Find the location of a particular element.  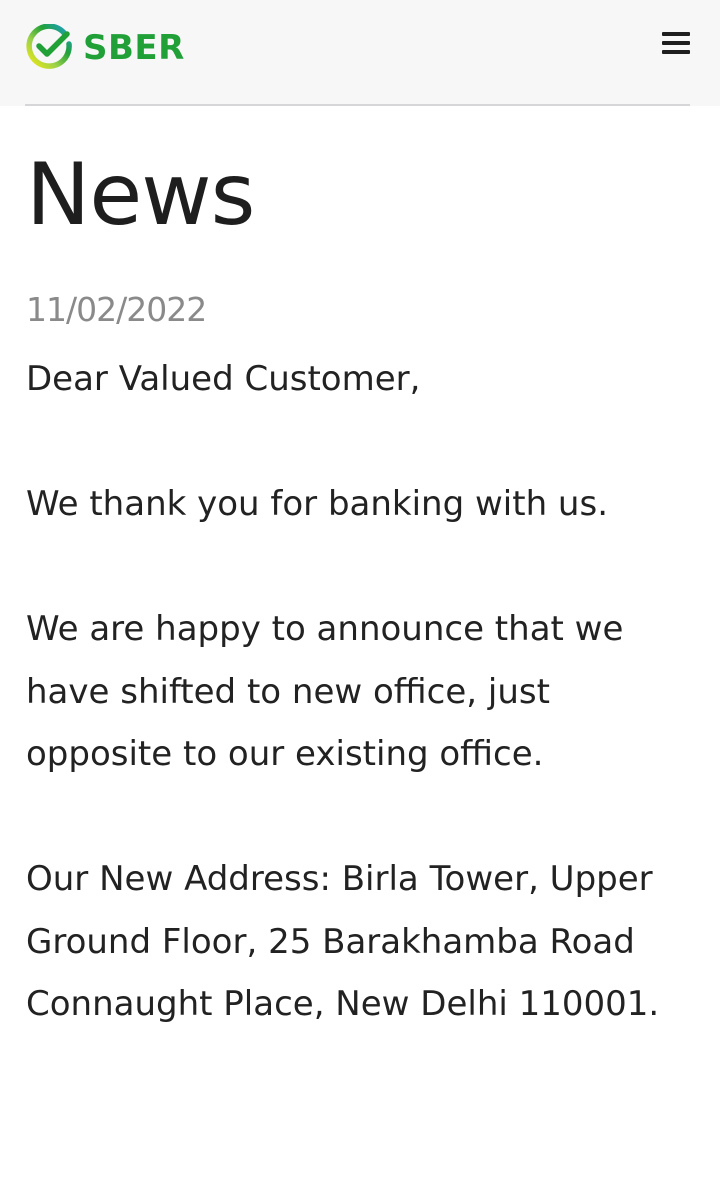

article-paragraph: We thank you for banking with us. is located at coordinates (317, 504).